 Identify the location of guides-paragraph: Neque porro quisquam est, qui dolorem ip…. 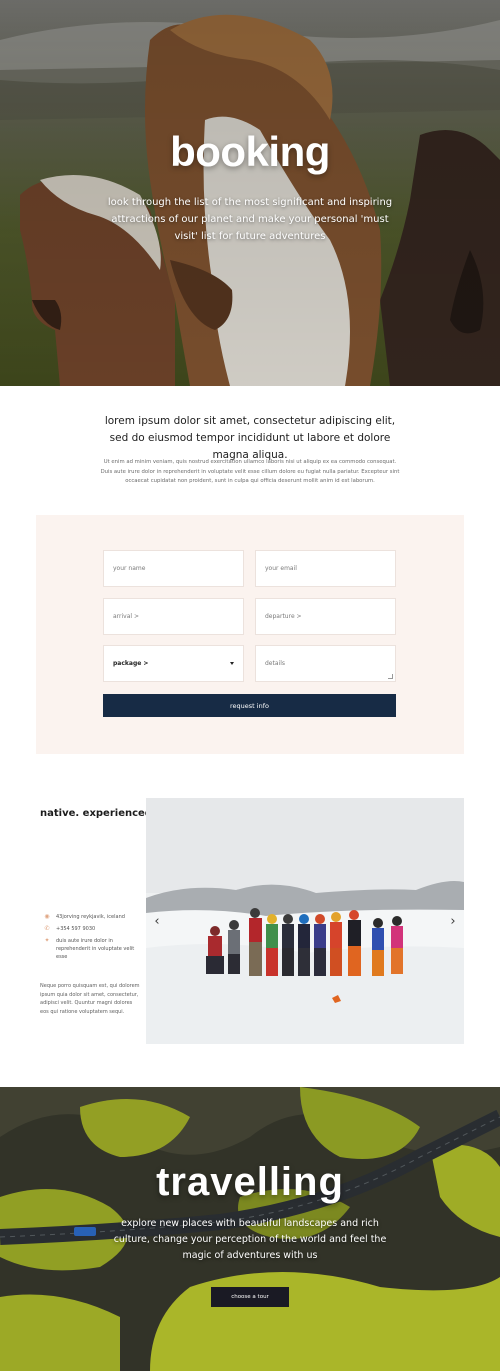
(90, 999).